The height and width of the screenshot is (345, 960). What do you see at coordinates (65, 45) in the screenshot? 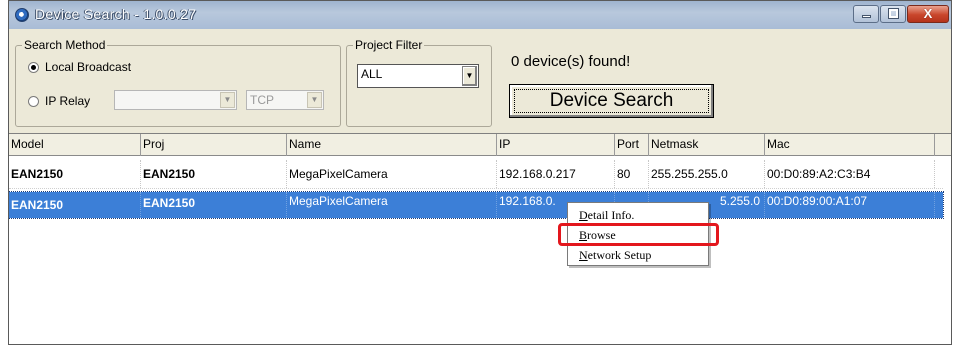
I see `search-method-legend: Search Method` at bounding box center [65, 45].